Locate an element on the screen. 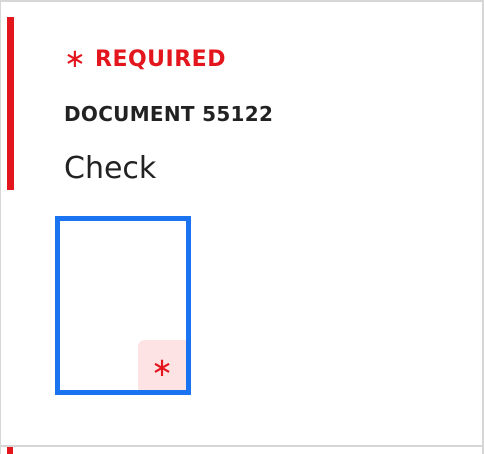 Image resolution: width=484 pixels, height=454 pixels. checkbox-required-badge: ∗ is located at coordinates (162, 365).